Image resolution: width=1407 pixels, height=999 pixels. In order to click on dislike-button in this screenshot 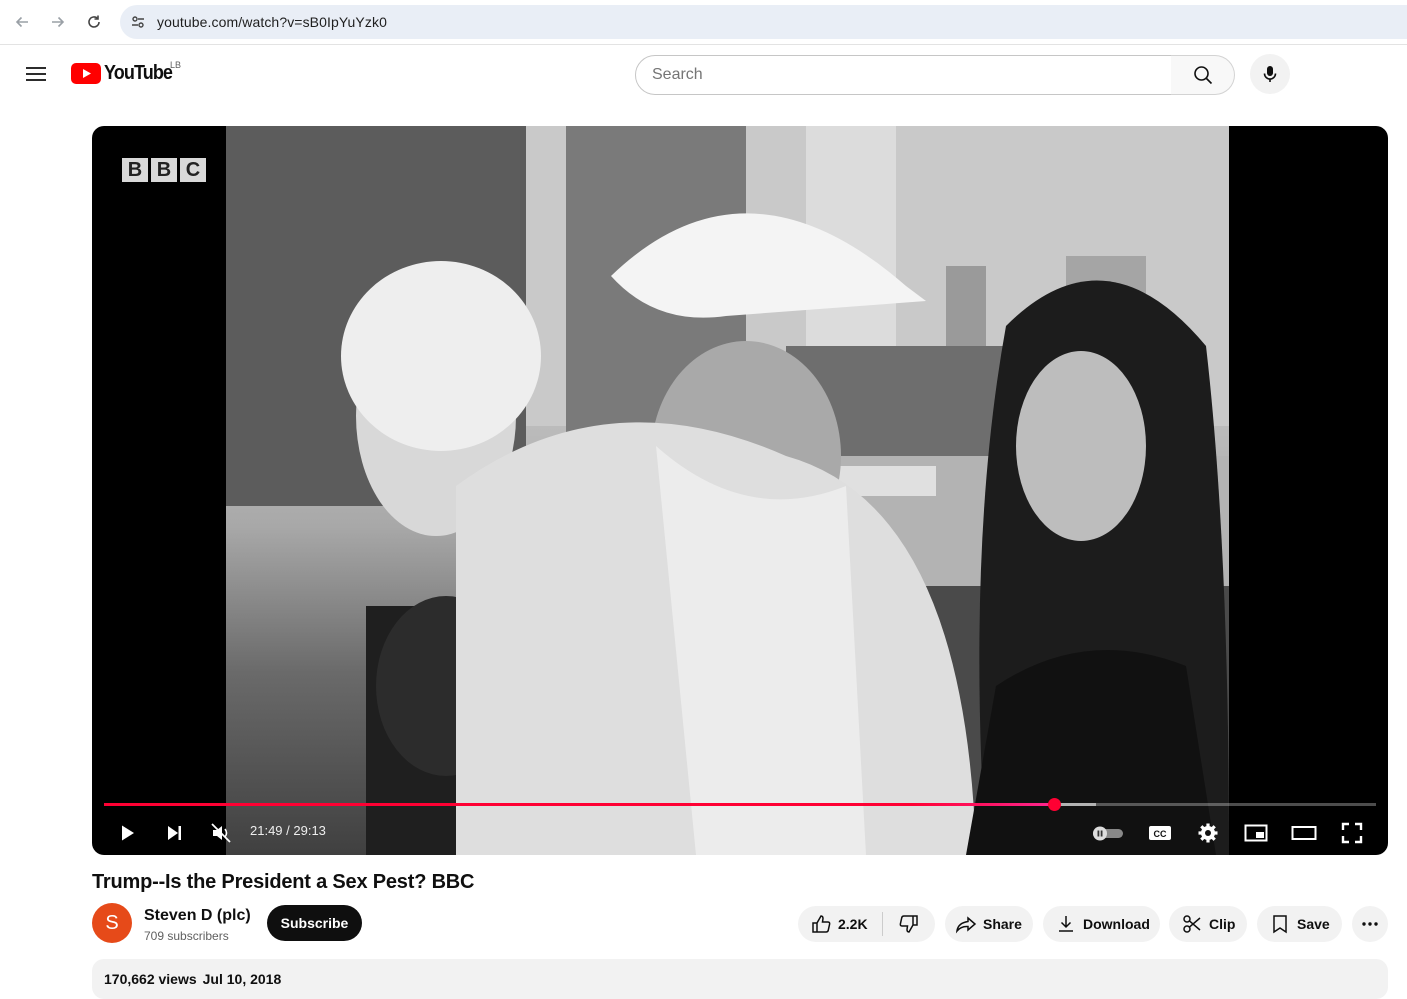, I will do `click(909, 924)`.